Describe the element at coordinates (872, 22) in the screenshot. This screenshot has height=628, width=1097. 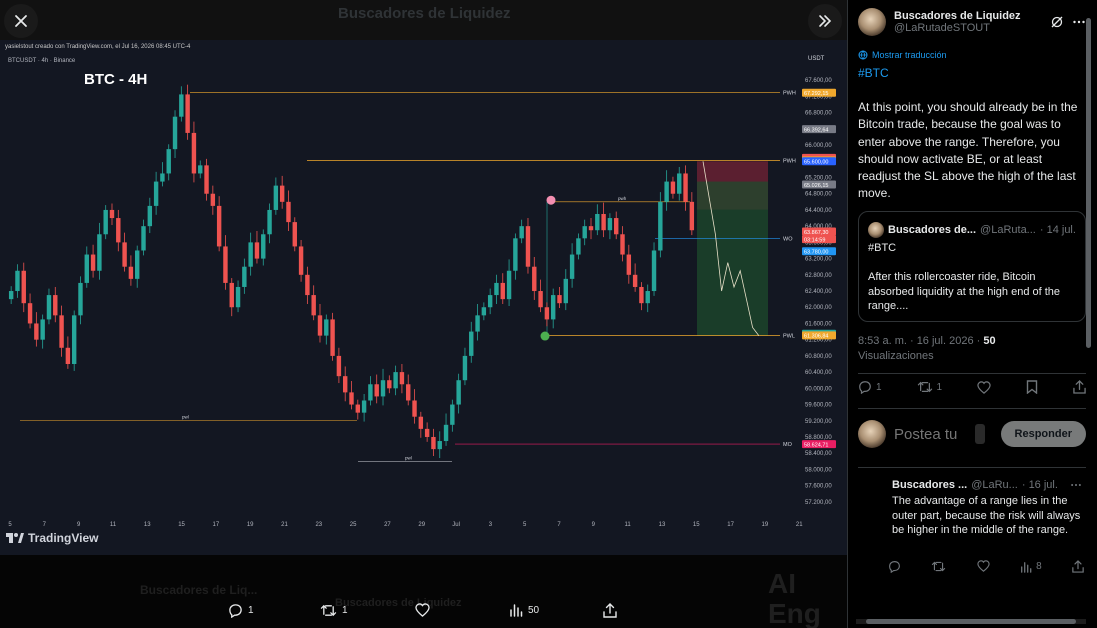
I see `avatar` at that location.